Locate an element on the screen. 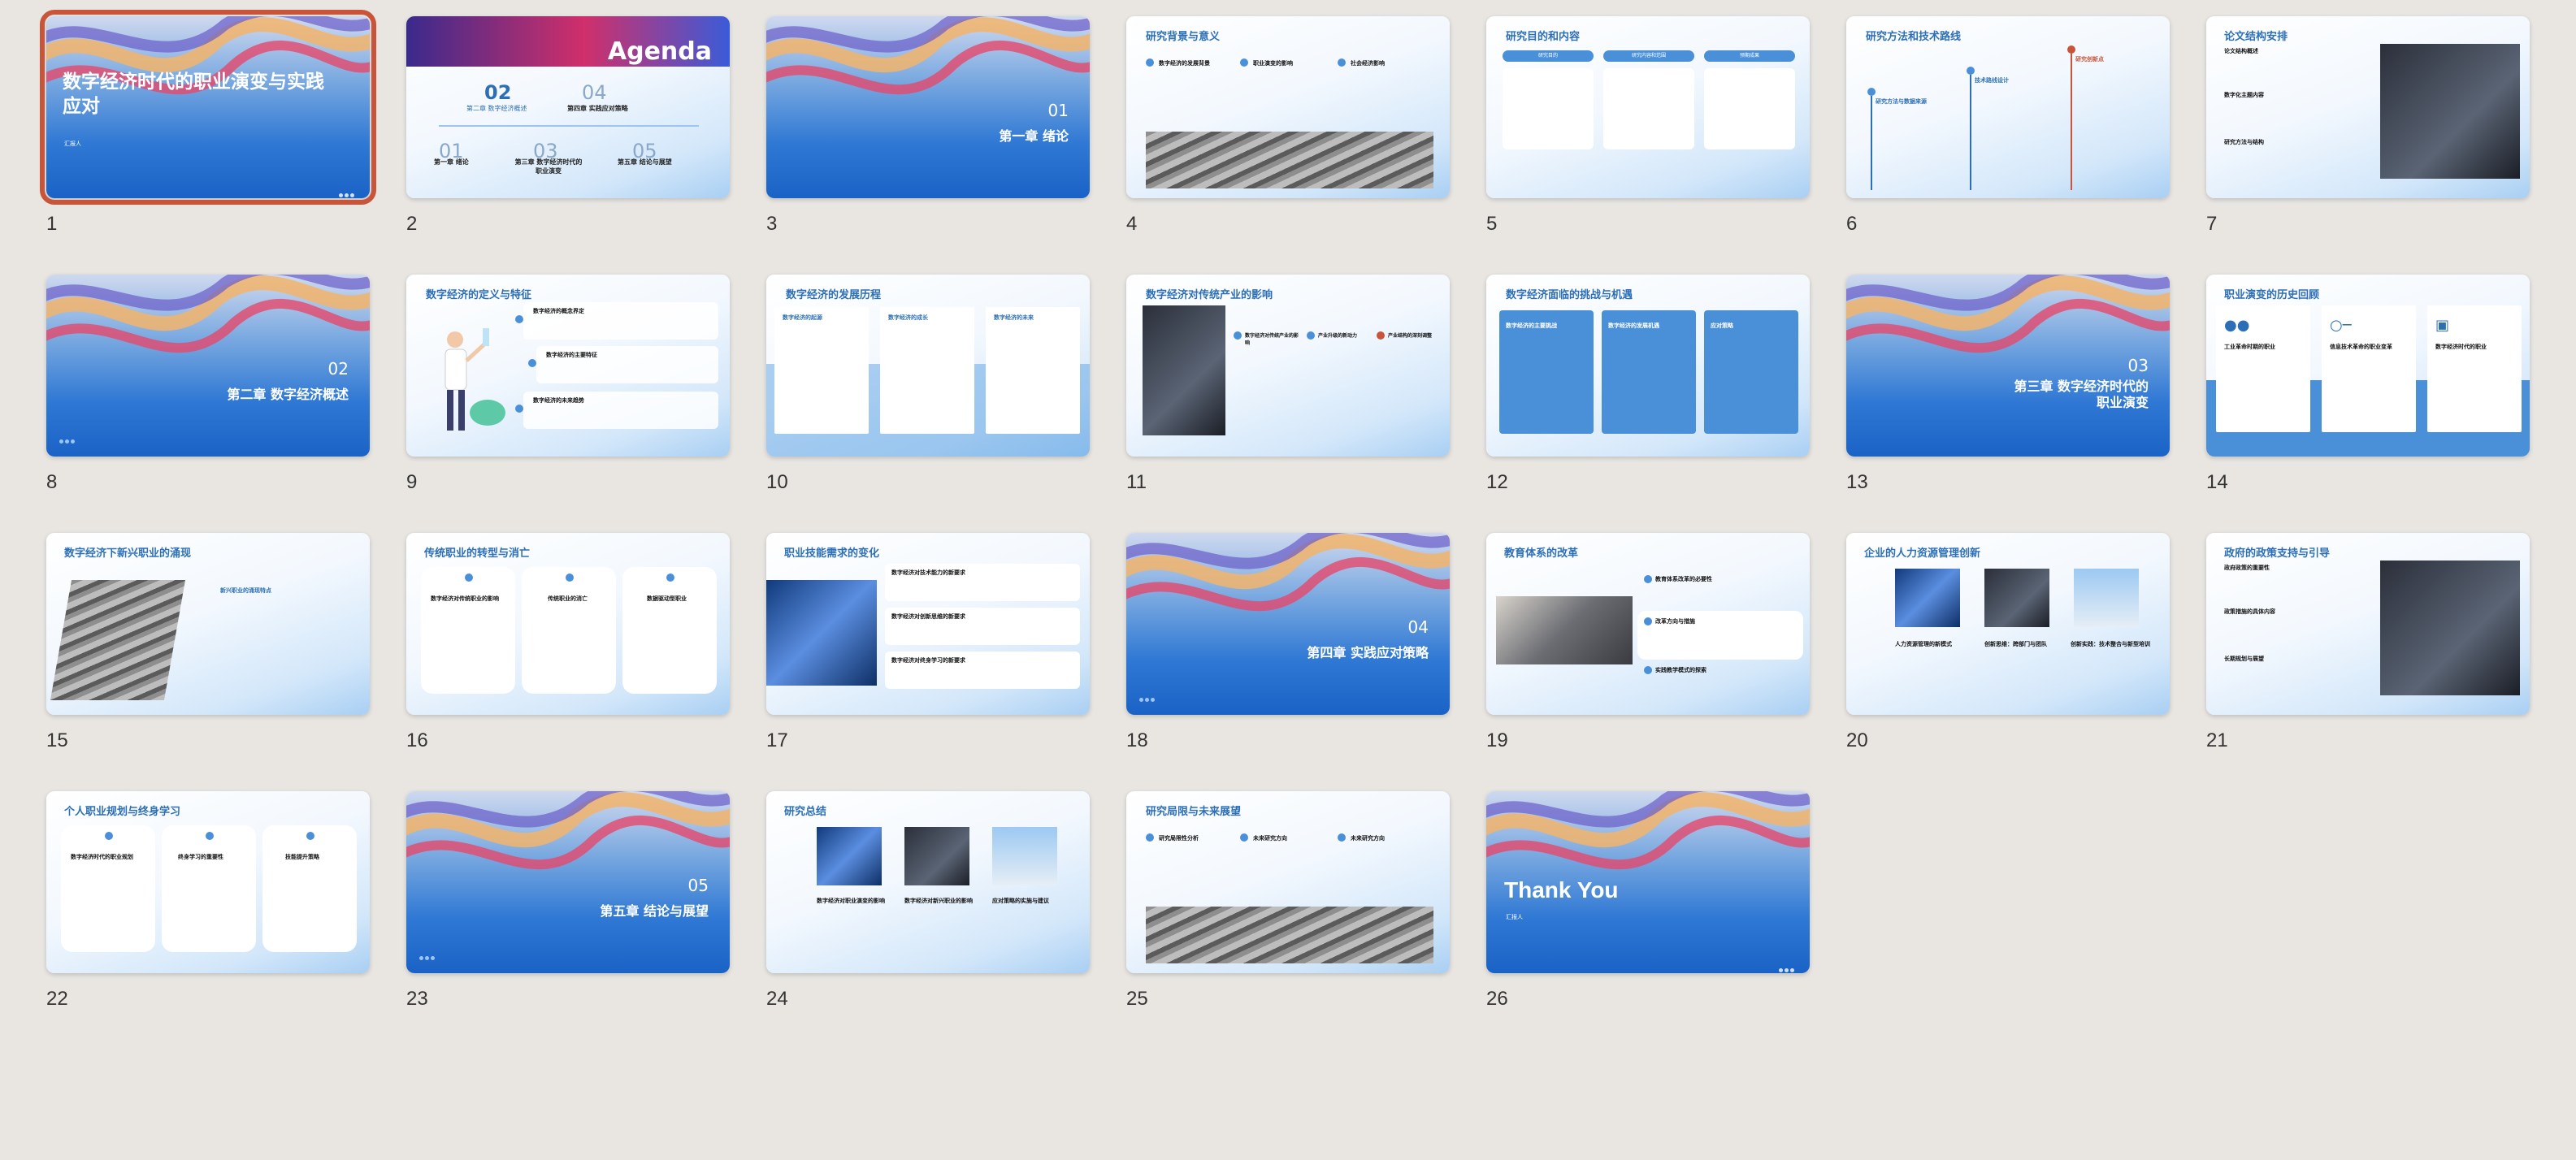  slide-title: 数字经济的定义与特征 is located at coordinates (479, 295).